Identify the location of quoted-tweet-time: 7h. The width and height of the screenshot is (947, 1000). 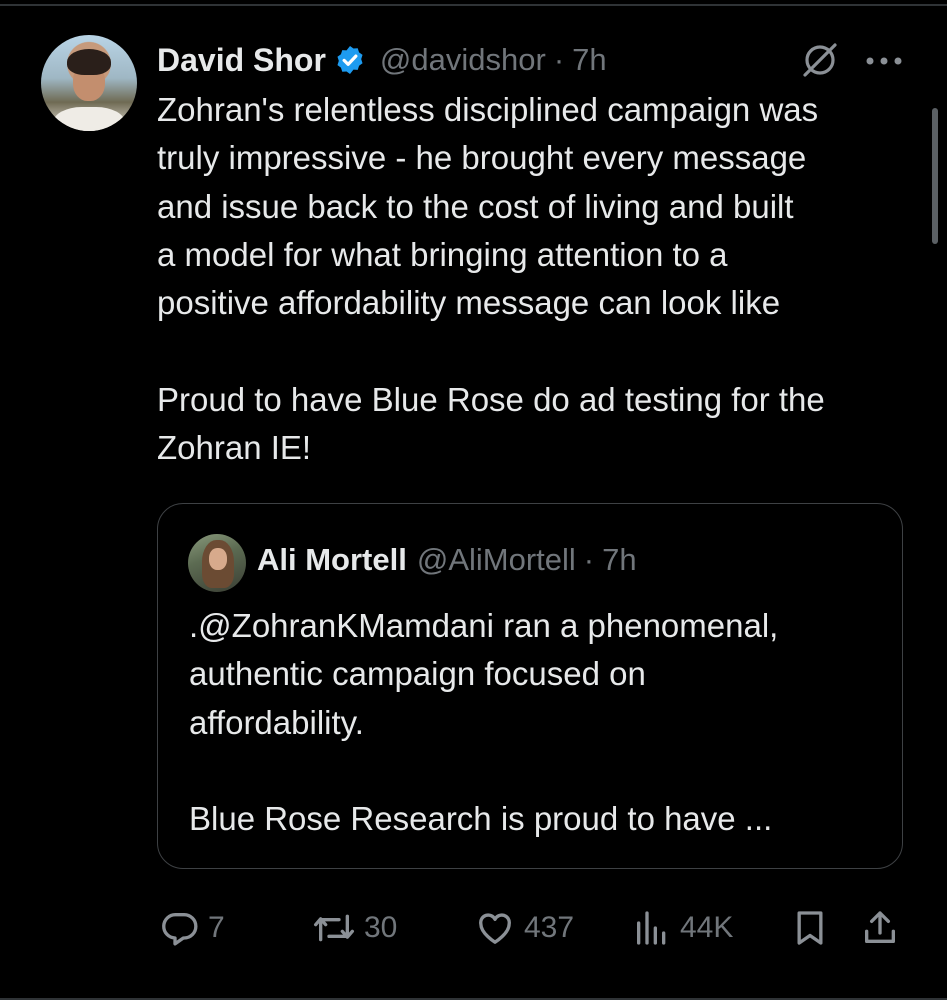
(619, 560).